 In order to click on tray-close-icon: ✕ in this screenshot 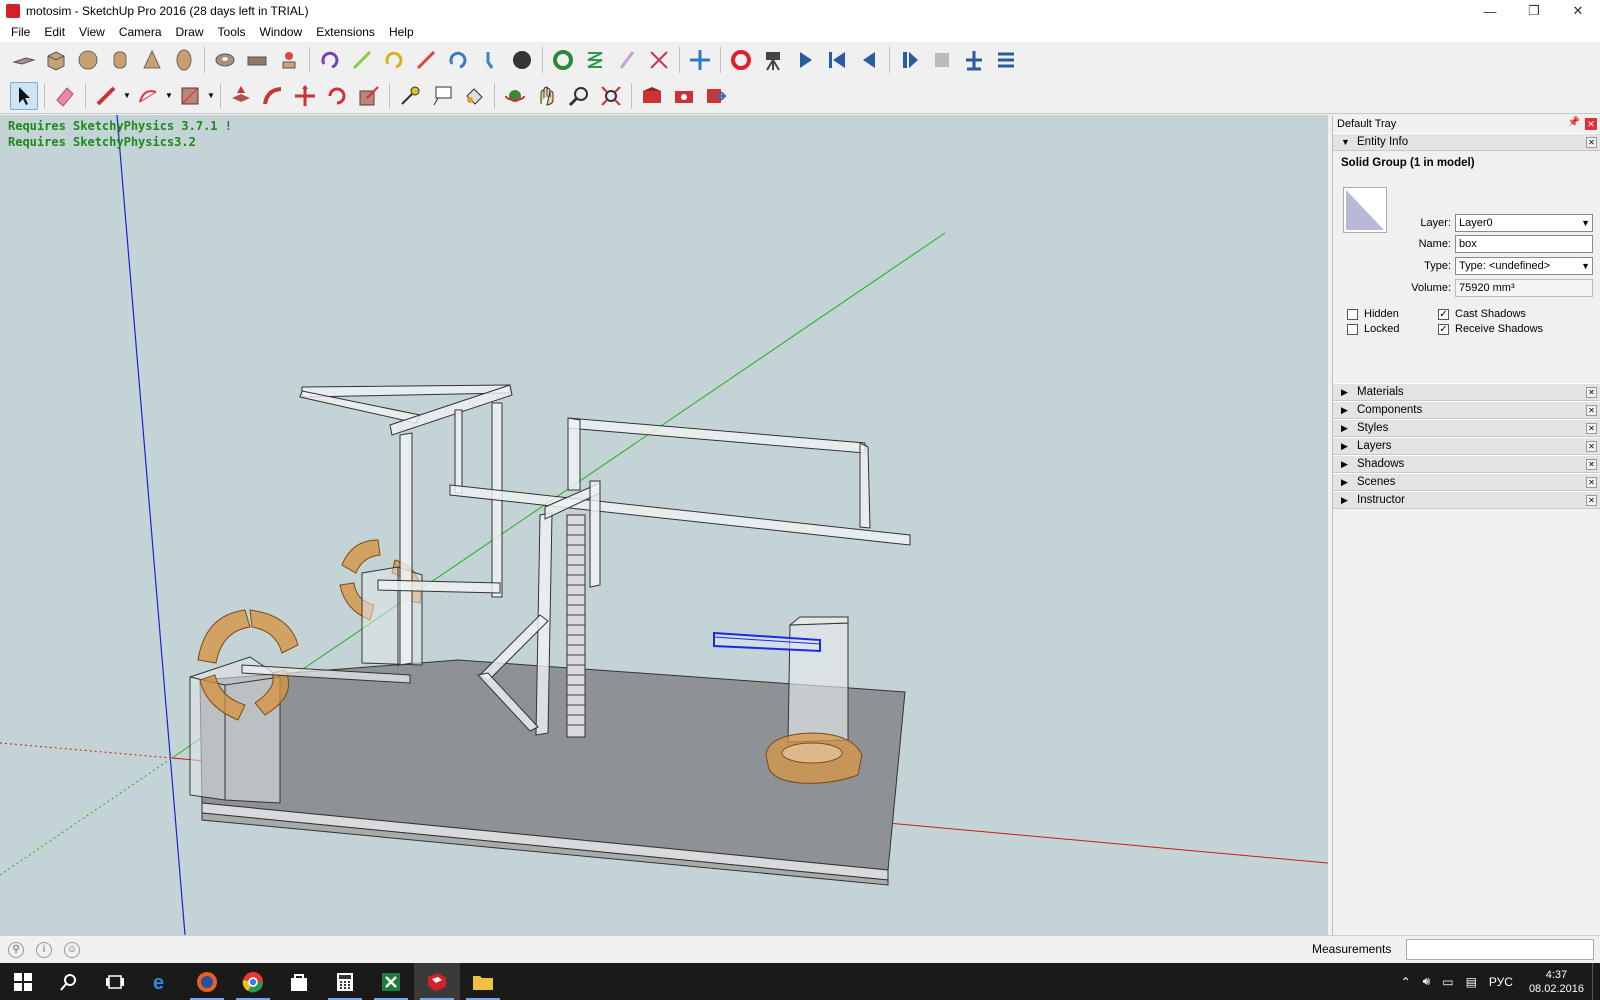, I will do `click(1591, 124)`.